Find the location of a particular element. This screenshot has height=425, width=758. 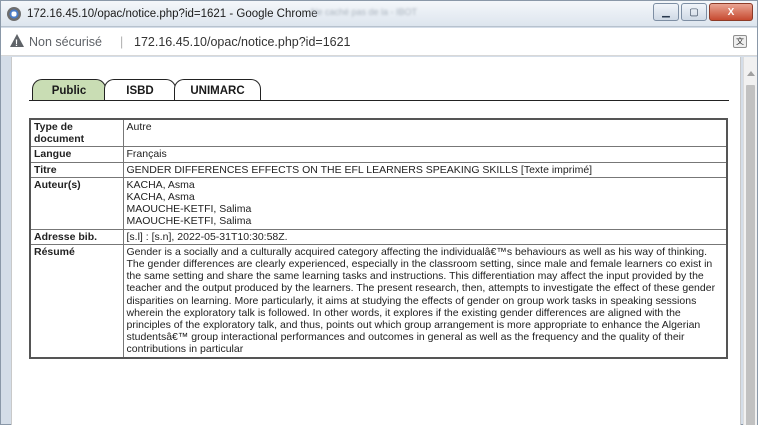

security-label: Non sécurisé is located at coordinates (65, 42).